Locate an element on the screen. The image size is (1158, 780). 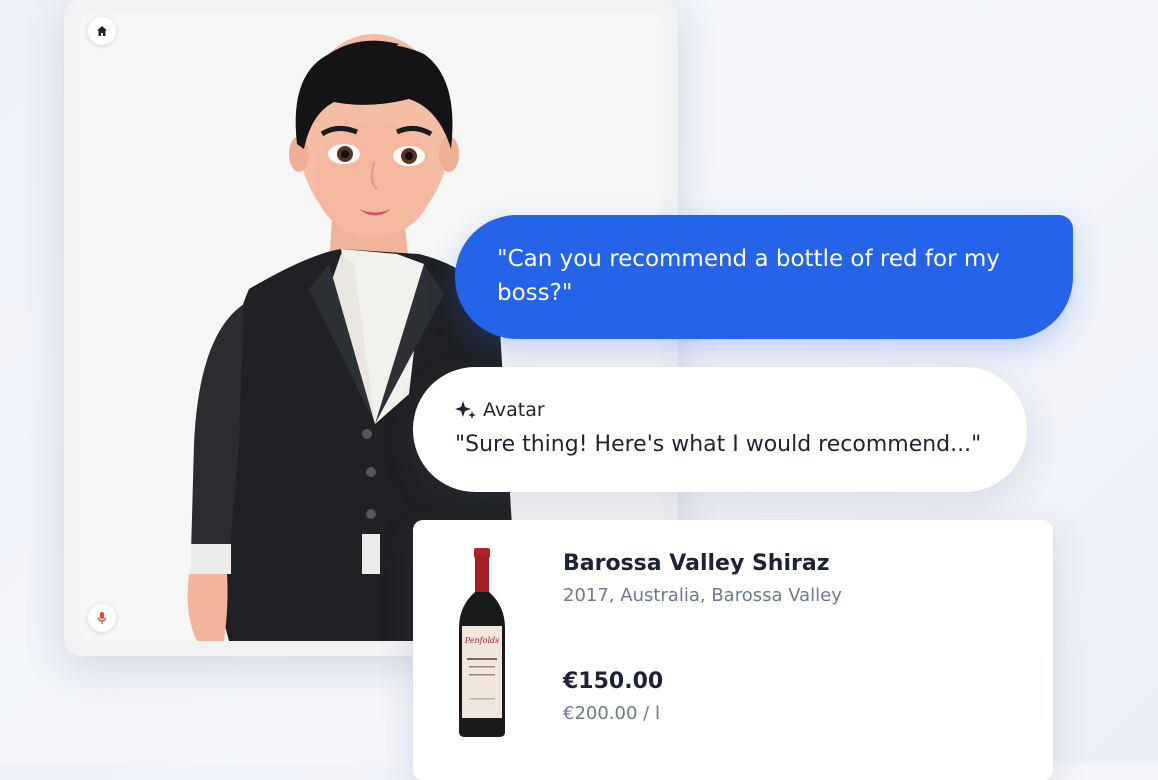
assistant-header: Avatar is located at coordinates (726, 410).